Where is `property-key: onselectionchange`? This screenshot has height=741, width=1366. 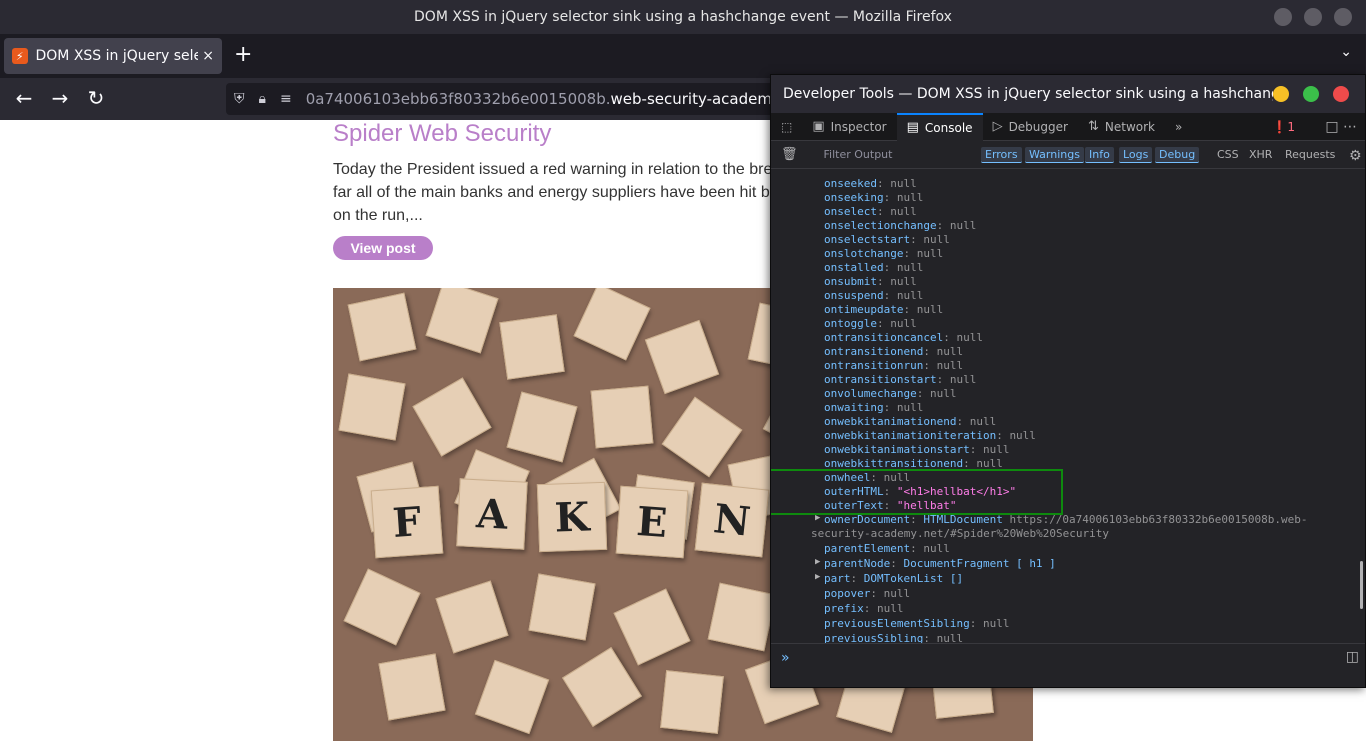
property-key: onselectionchange is located at coordinates (880, 225).